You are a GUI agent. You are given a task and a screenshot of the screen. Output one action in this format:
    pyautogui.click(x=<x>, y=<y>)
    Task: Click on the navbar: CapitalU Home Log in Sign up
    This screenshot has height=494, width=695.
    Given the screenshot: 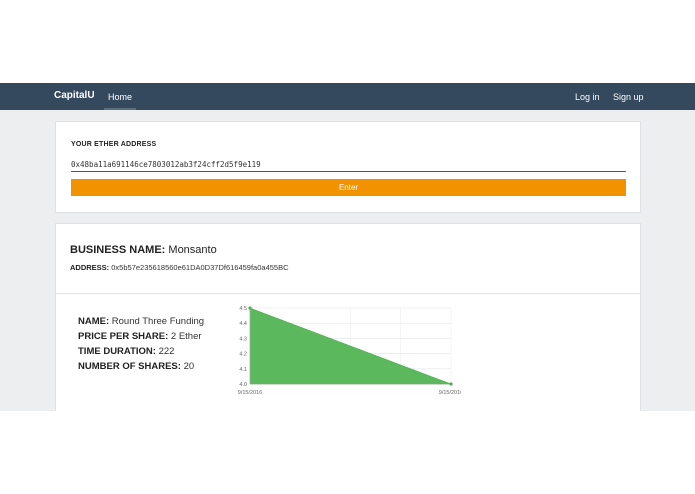 What is the action you would take?
    pyautogui.click(x=347, y=96)
    